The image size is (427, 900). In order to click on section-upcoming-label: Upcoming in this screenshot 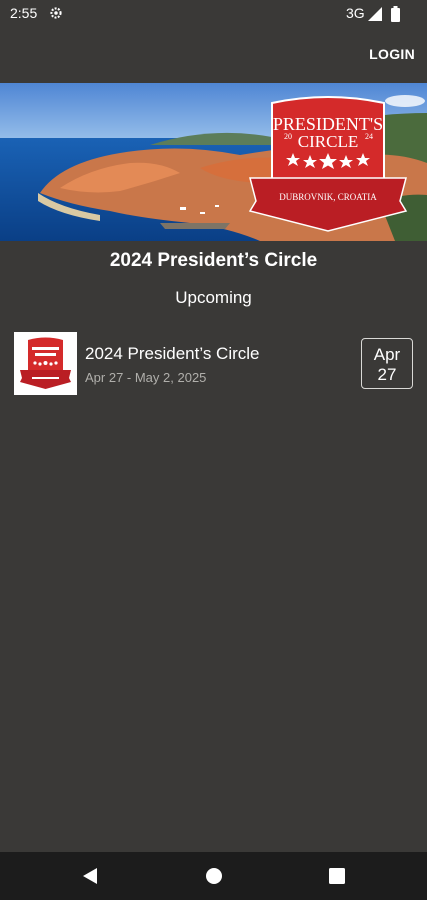, I will do `click(213, 297)`.